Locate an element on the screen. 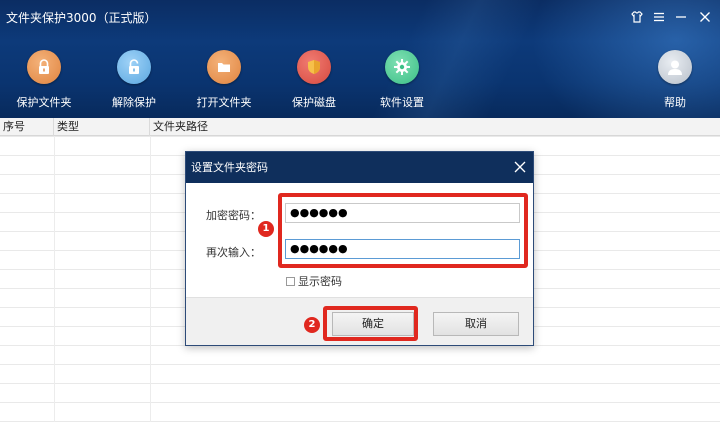 The width and height of the screenshot is (720, 422). unlock-icon is located at coordinates (134, 67).